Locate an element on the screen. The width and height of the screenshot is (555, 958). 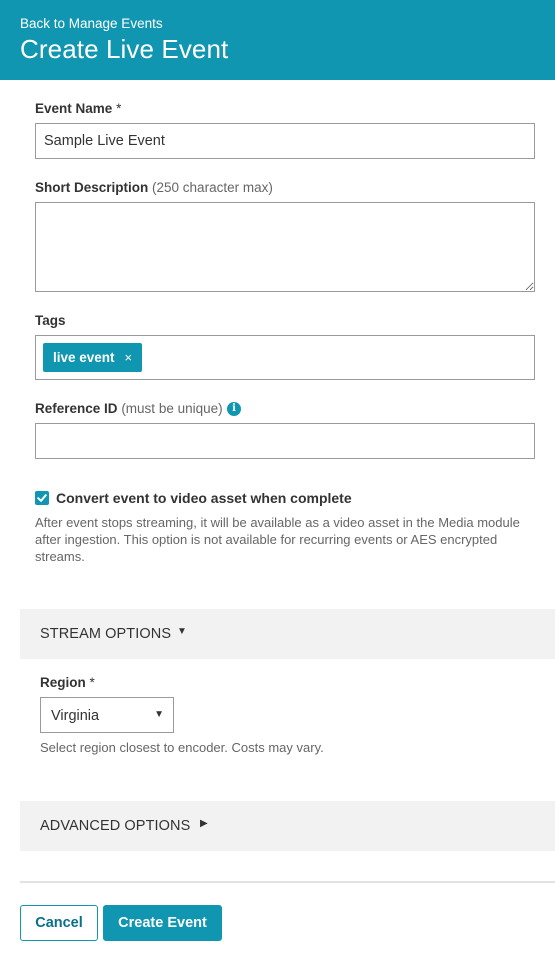
back-to-manage-events-link: Back to Manage Events is located at coordinates (91, 23).